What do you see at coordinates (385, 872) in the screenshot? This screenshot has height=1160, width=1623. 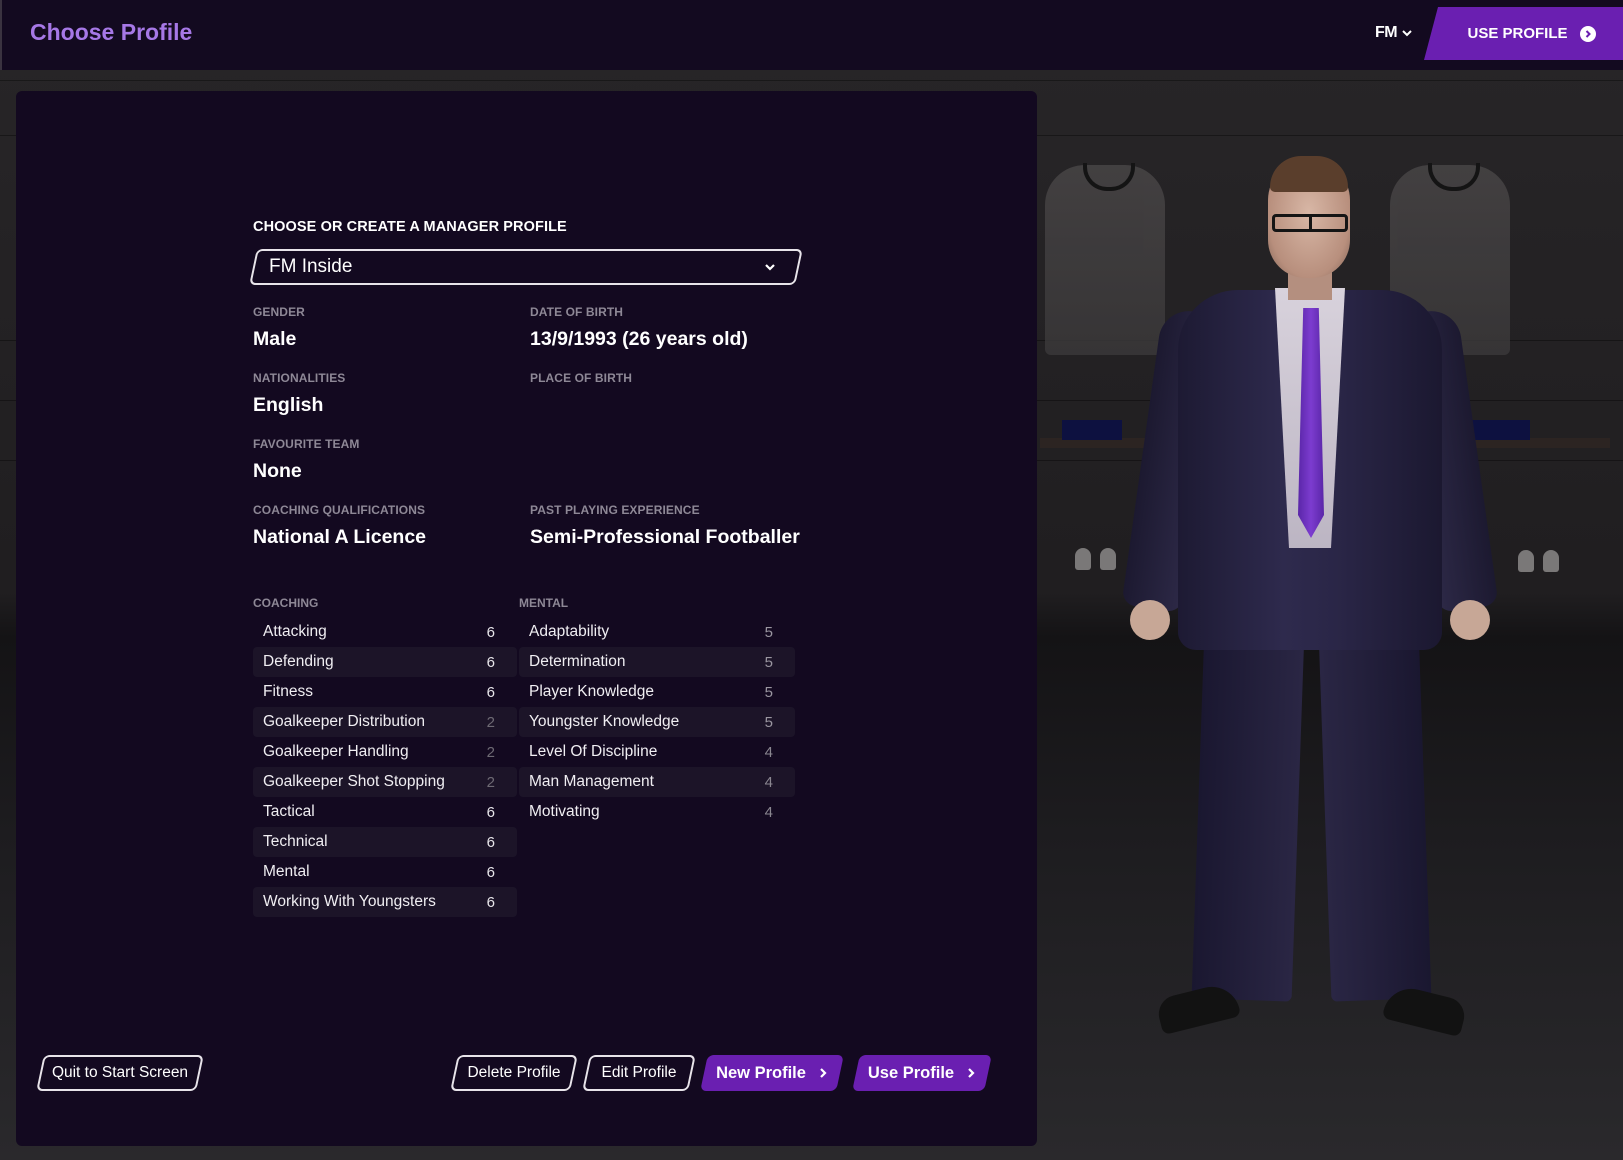 I see `attribute-row: Mental 6` at bounding box center [385, 872].